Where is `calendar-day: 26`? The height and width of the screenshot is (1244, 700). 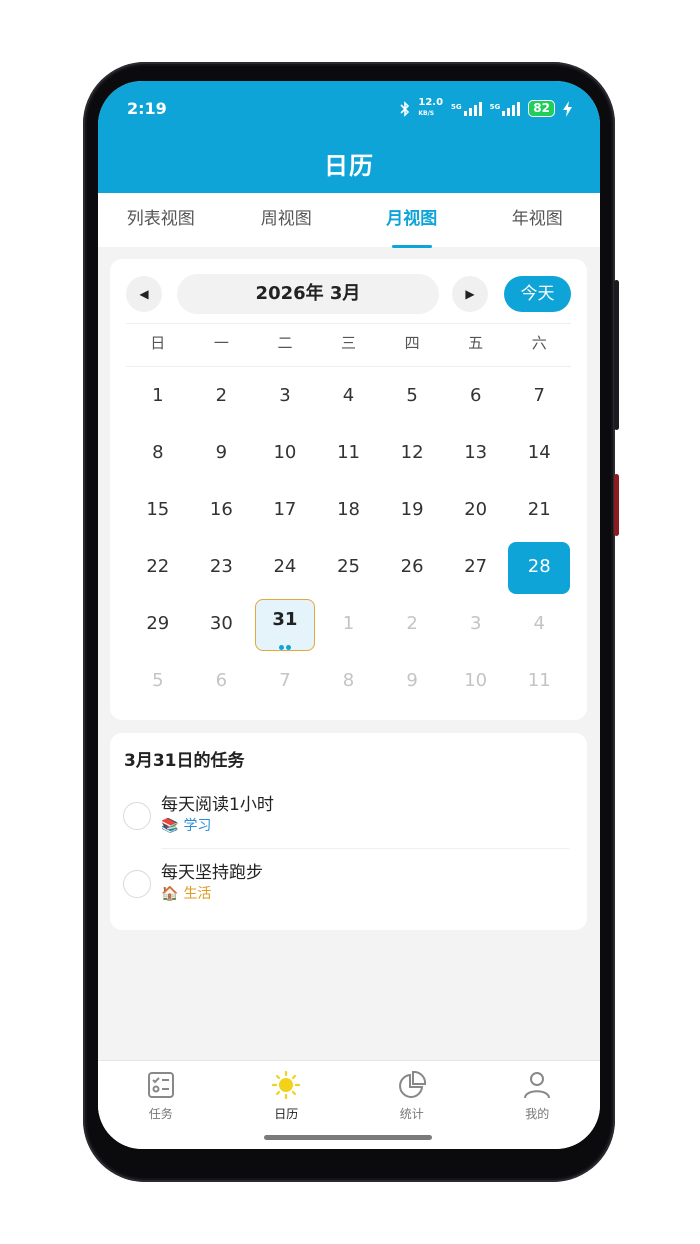
calendar-day: 26 is located at coordinates (412, 570).